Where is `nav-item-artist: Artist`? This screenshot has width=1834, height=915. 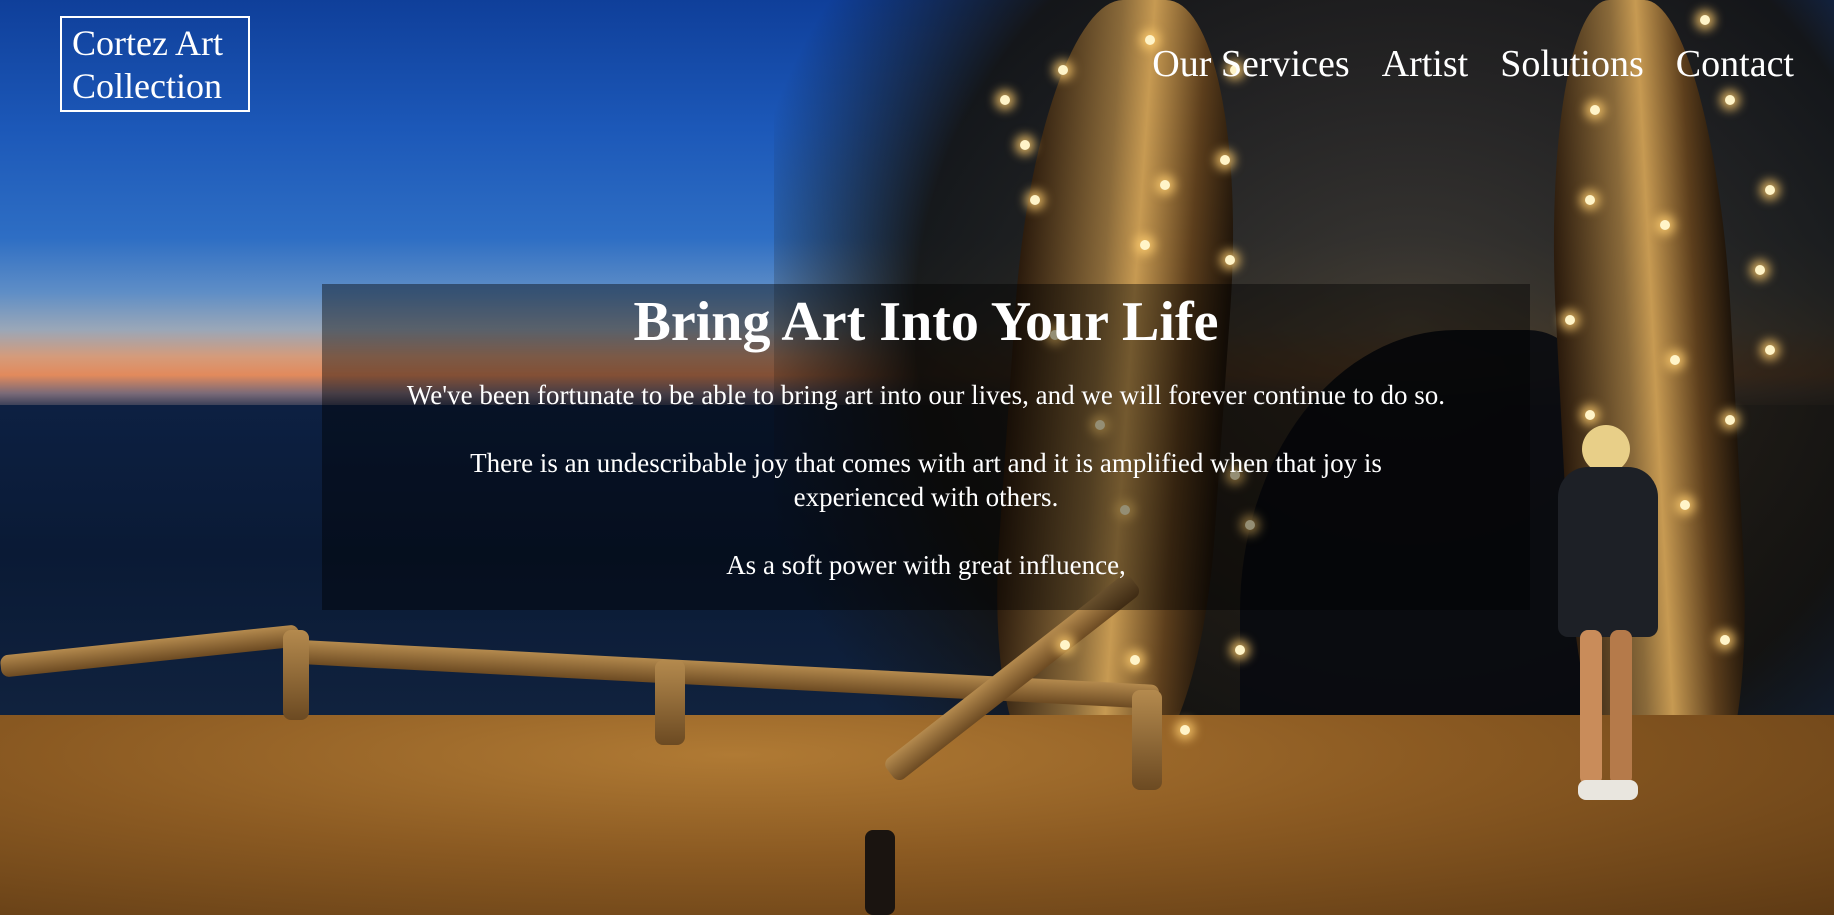
nav-item-artist: Artist is located at coordinates (1425, 64).